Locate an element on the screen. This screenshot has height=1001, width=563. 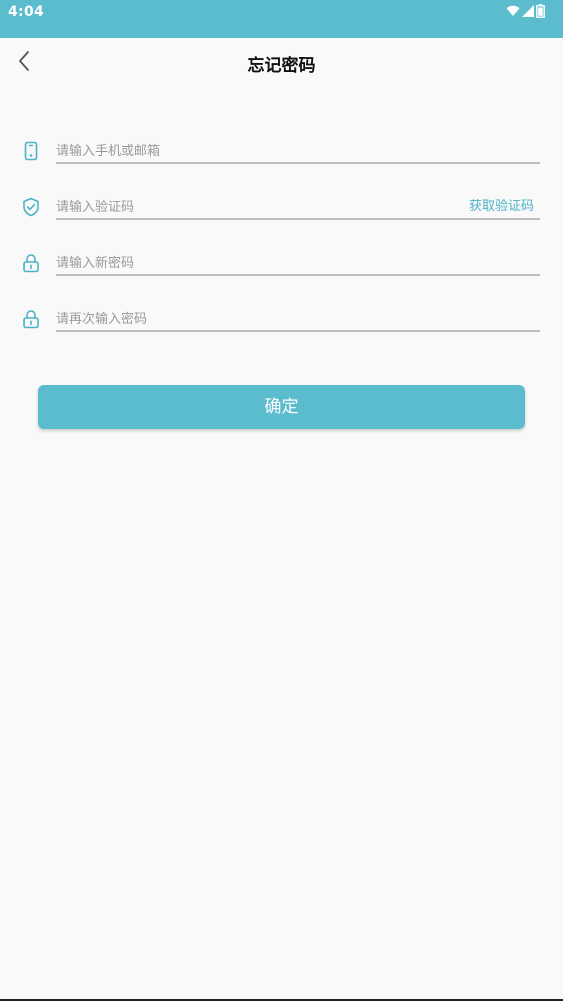
new-password-input is located at coordinates (298, 264).